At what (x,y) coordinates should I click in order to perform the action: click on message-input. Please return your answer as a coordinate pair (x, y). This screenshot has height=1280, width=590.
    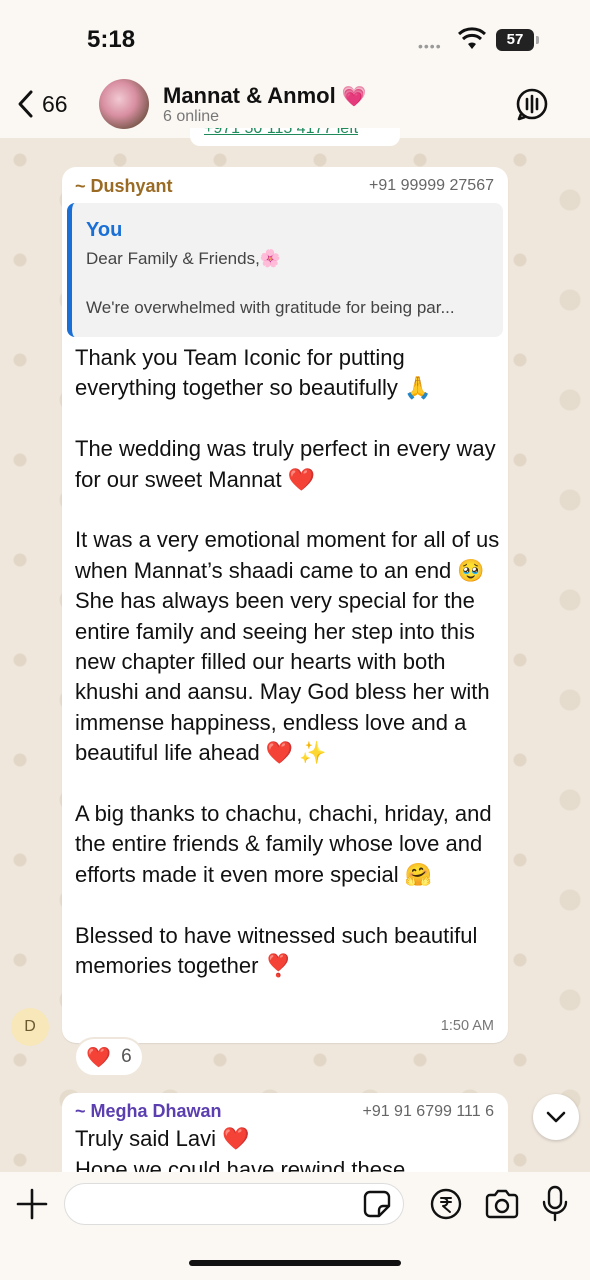
    Looking at the image, I should click on (234, 1204).